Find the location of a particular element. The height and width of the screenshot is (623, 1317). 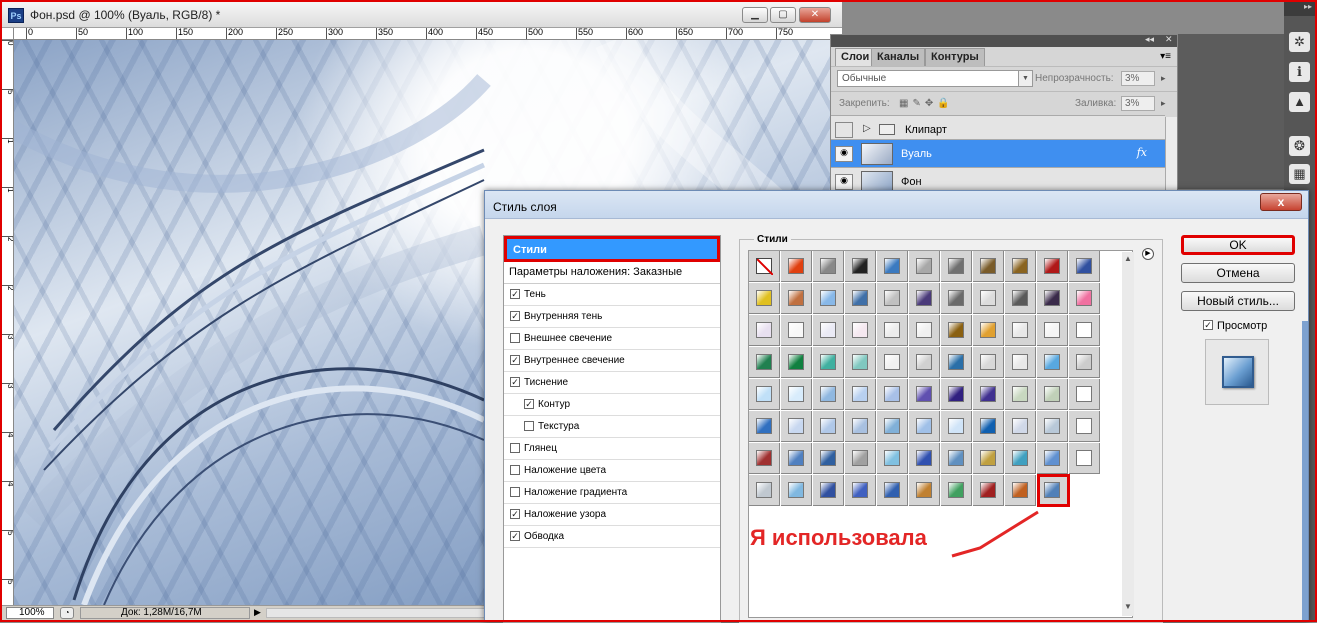

layers-scrollbar is located at coordinates (1171, 155).